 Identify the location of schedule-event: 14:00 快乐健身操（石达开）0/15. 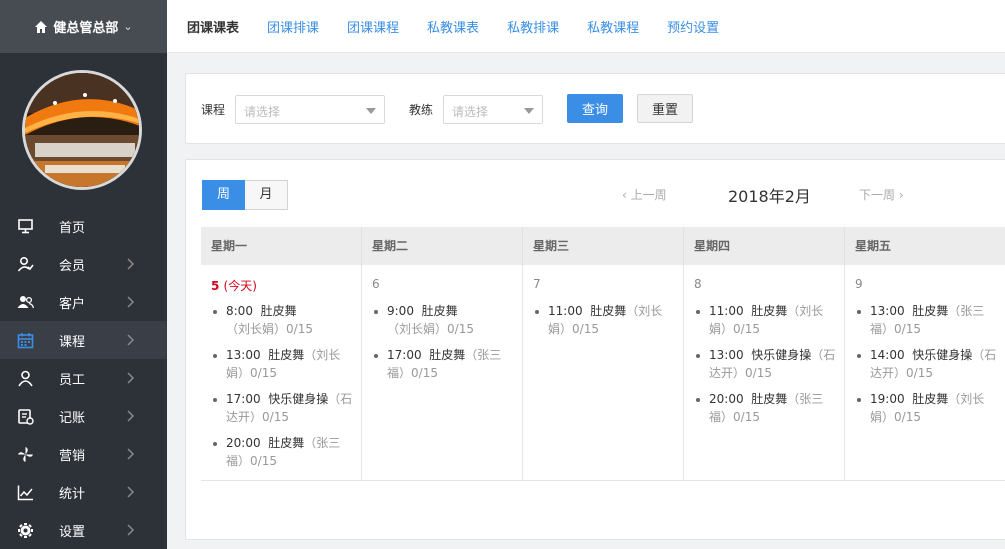
(926, 364).